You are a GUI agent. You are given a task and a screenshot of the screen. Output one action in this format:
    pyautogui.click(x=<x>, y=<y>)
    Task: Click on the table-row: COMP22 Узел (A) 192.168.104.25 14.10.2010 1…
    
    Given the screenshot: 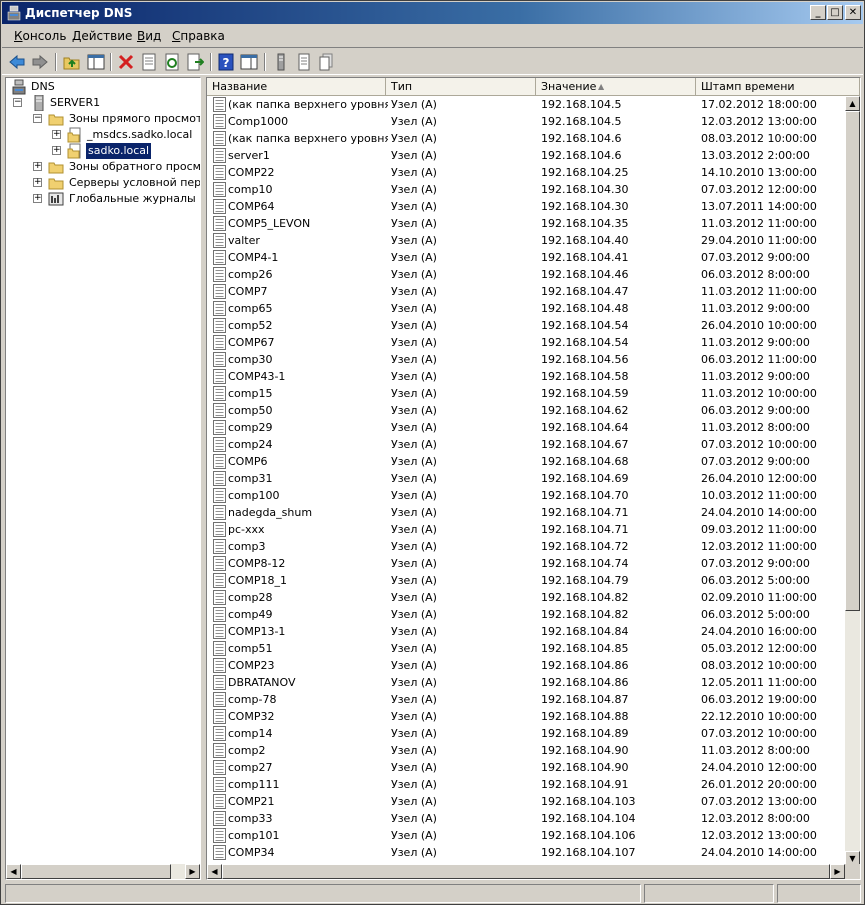 What is the action you would take?
    pyautogui.click(x=526, y=172)
    